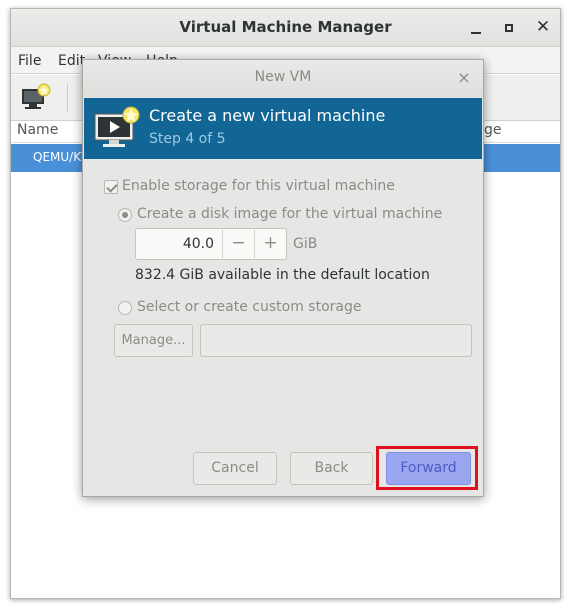 This screenshot has height=613, width=576. Describe the element at coordinates (509, 28) in the screenshot. I see `maximize-button` at that location.